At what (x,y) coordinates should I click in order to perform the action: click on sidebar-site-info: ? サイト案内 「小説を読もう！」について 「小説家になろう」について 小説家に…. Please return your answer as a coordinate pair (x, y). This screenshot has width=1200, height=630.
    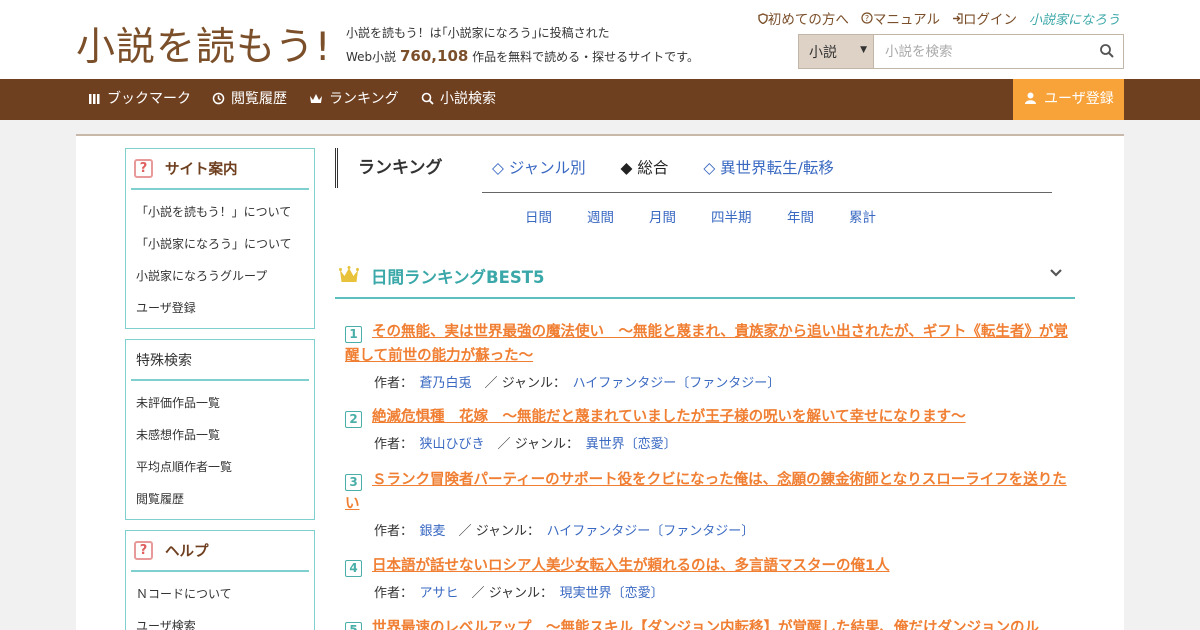
    Looking at the image, I should click on (220, 238).